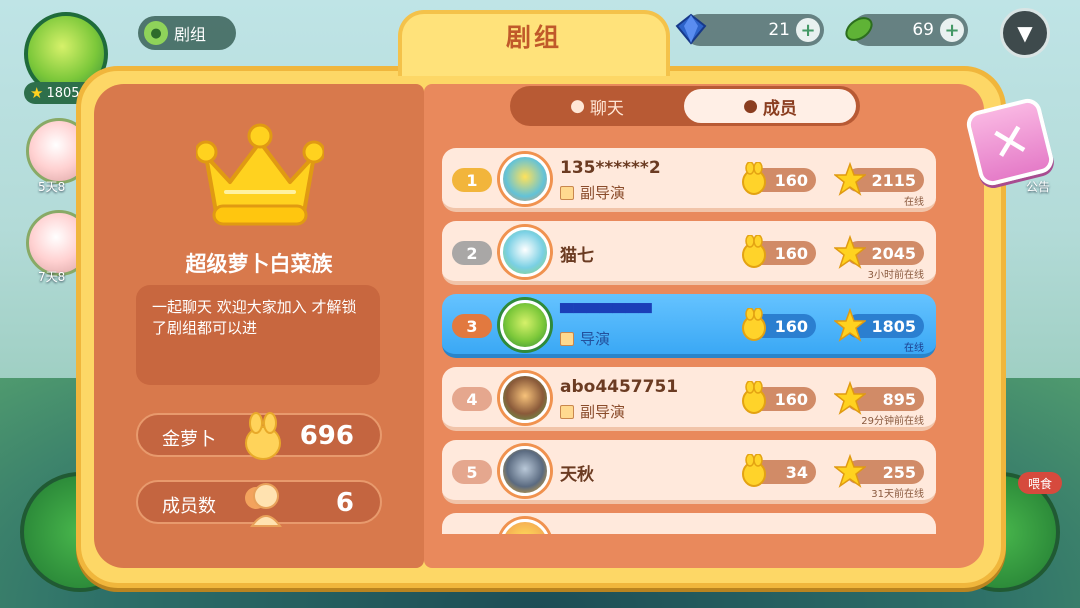 The width and height of the screenshot is (1080, 608). Describe the element at coordinates (808, 30) in the screenshot. I see `add-gems-button: +` at that location.